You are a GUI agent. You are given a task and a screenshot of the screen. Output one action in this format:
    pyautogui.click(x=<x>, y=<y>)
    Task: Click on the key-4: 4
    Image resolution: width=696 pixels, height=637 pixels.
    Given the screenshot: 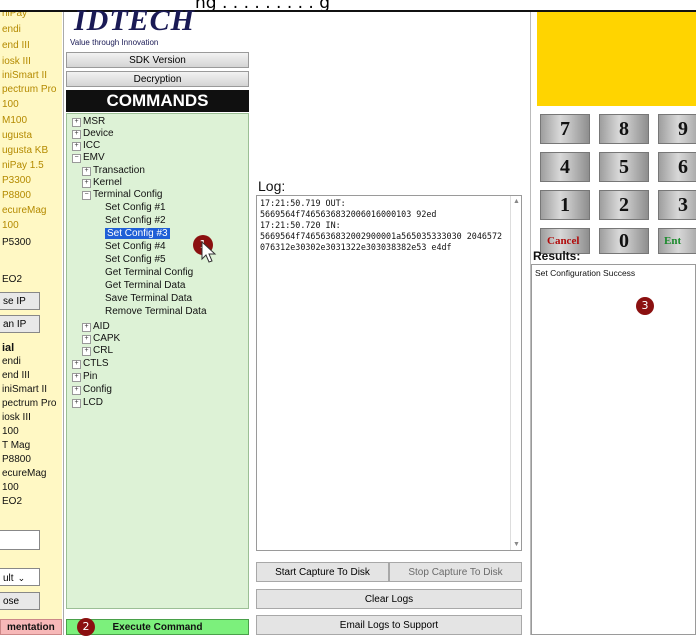 What is the action you would take?
    pyautogui.click(x=565, y=167)
    